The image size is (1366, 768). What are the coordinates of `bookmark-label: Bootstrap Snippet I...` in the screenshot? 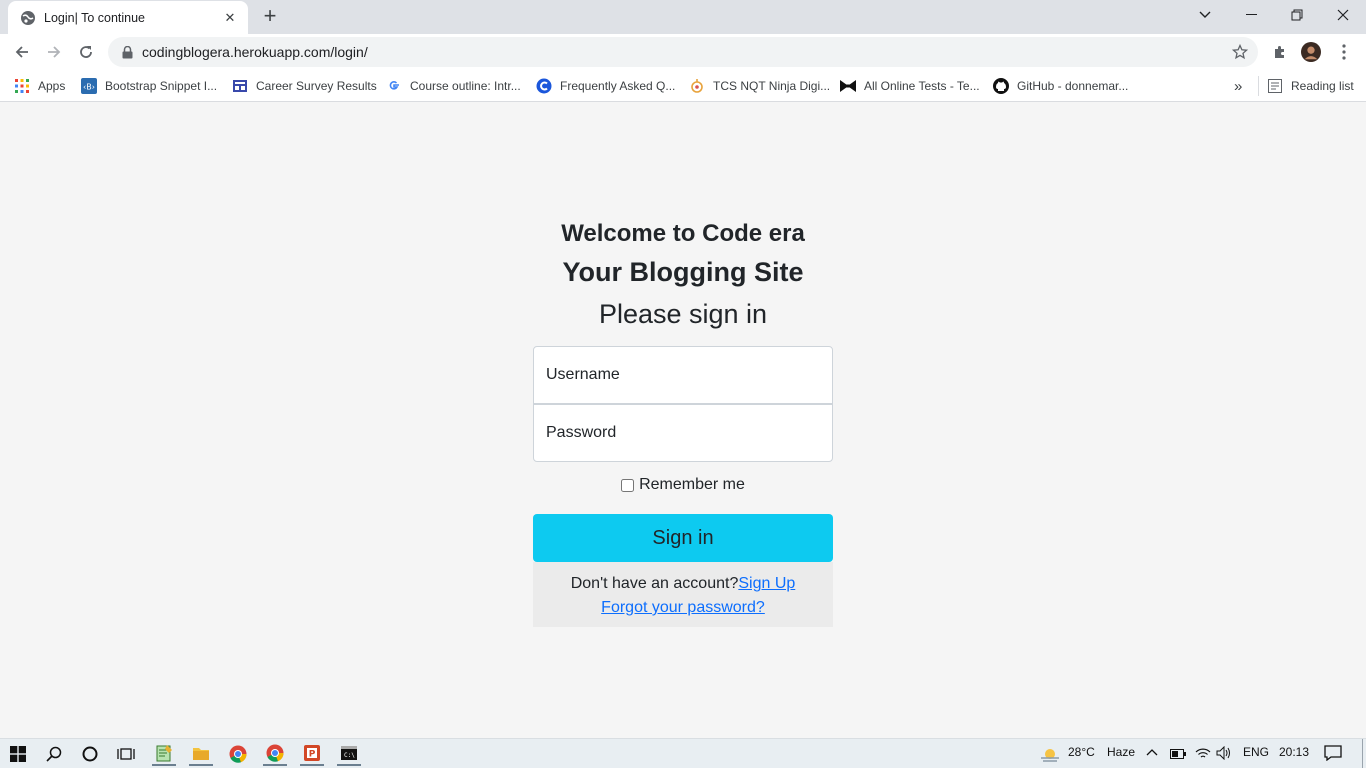 It's located at (161, 86).